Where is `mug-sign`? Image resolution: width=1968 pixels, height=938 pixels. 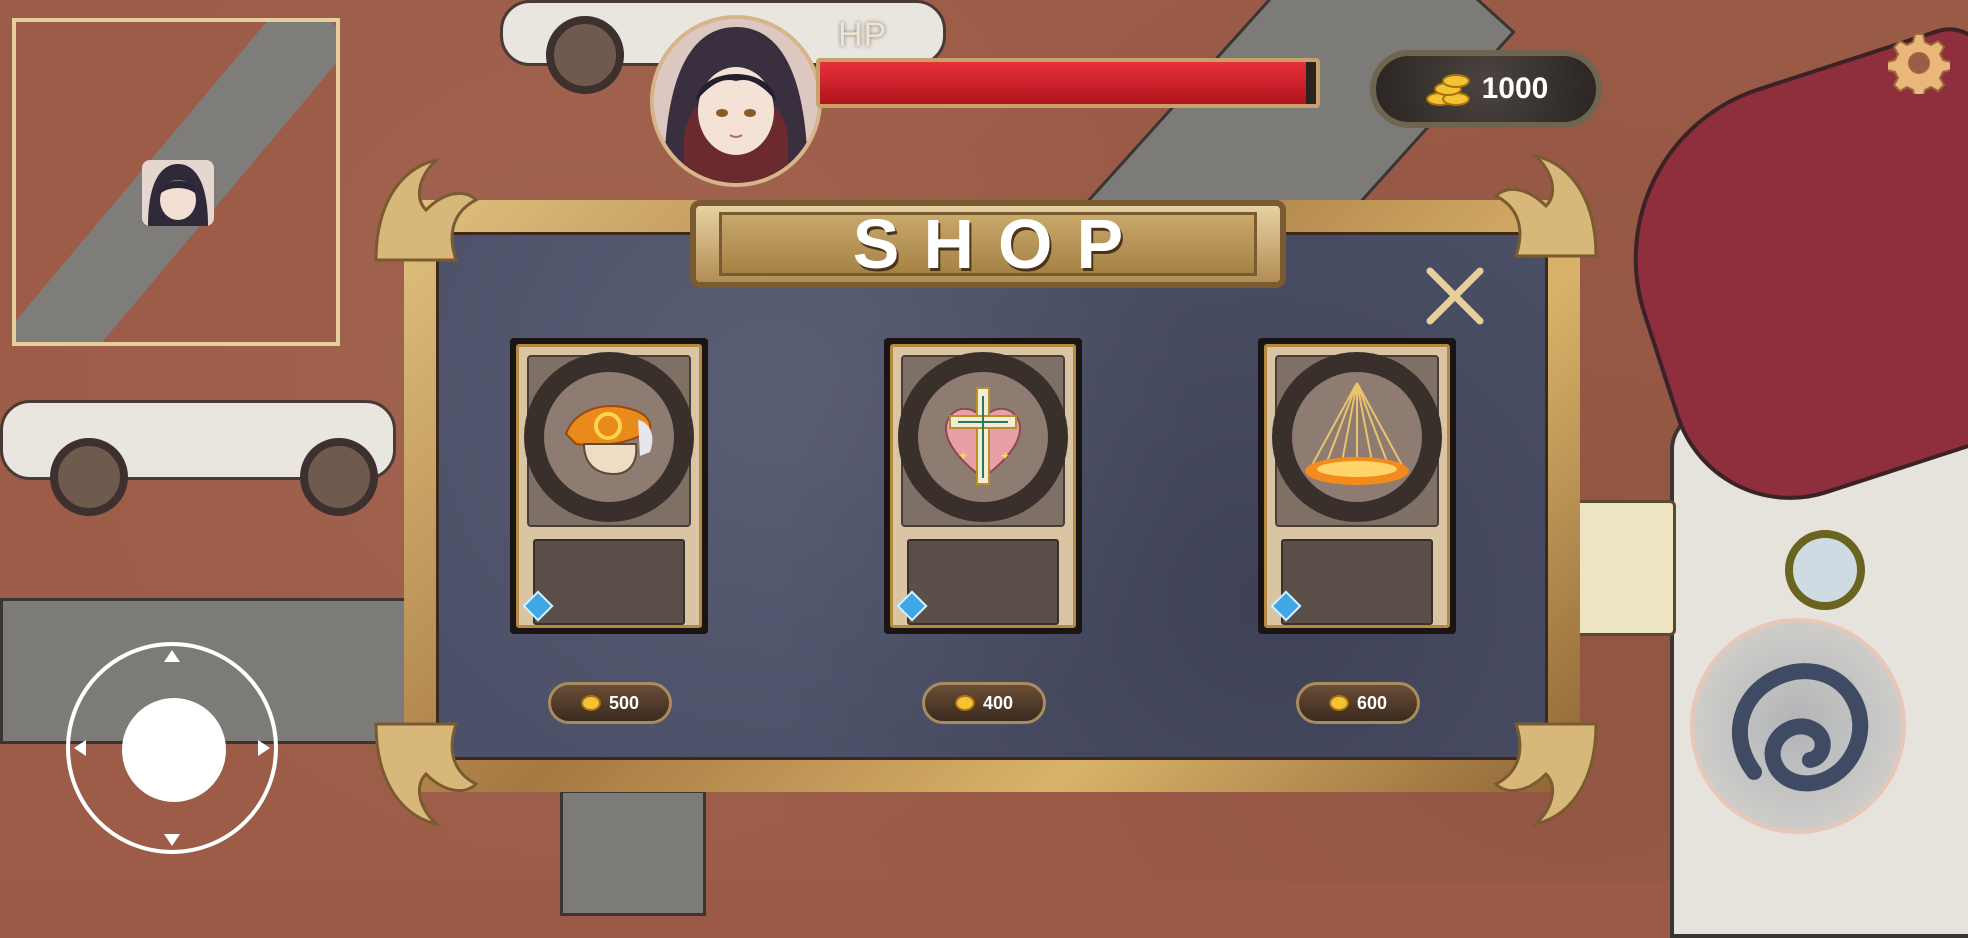 mug-sign is located at coordinates (1623, 568).